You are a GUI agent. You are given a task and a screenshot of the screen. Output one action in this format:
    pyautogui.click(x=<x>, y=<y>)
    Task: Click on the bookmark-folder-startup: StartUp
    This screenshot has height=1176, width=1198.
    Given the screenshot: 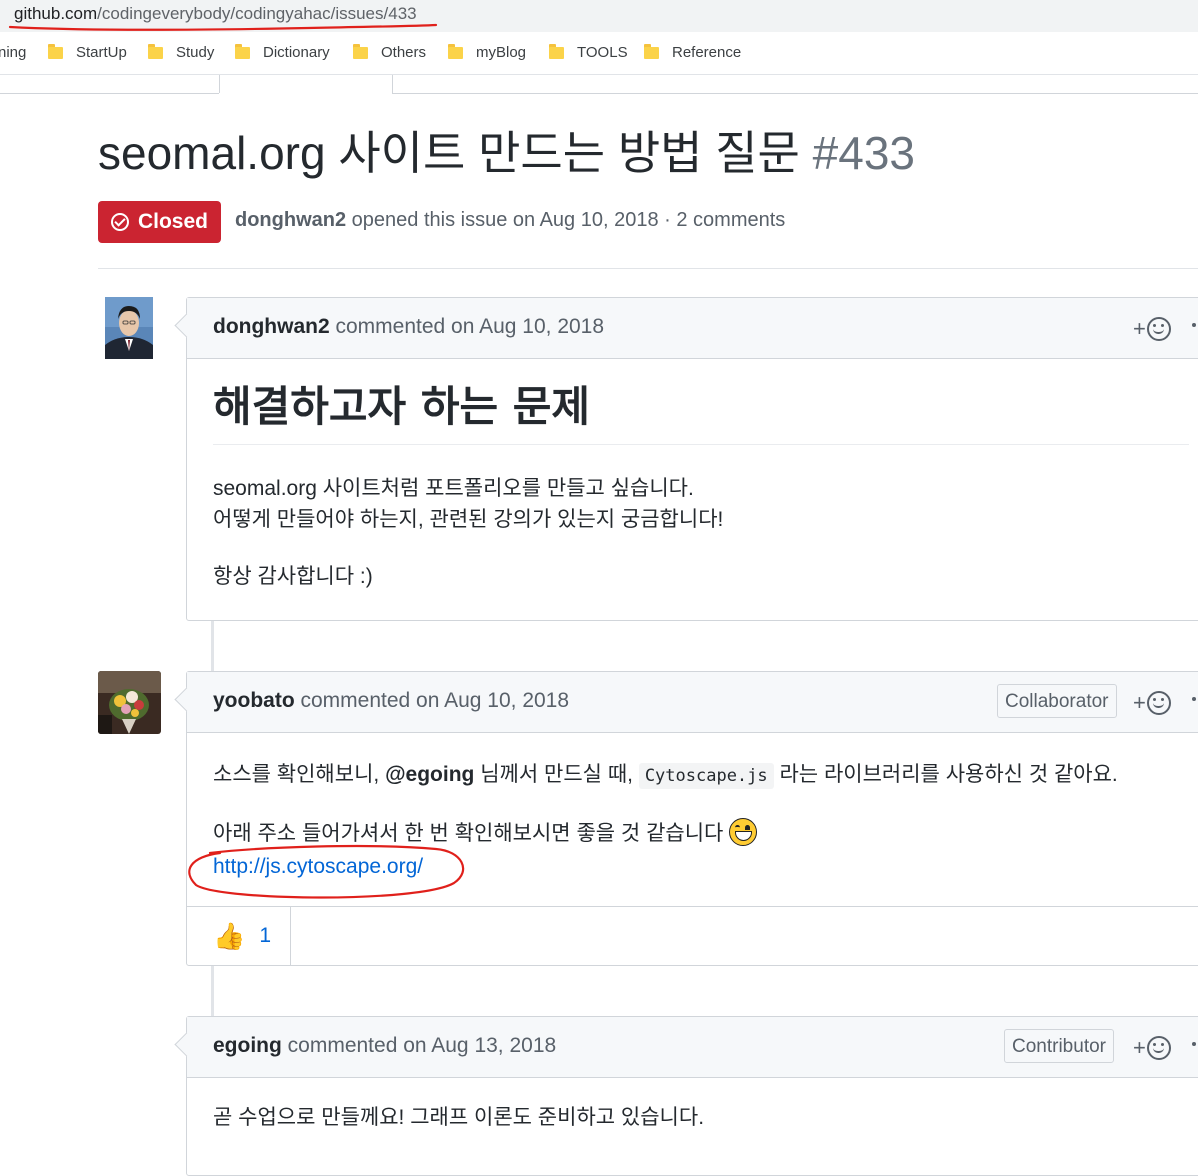 What is the action you would take?
    pyautogui.click(x=87, y=52)
    